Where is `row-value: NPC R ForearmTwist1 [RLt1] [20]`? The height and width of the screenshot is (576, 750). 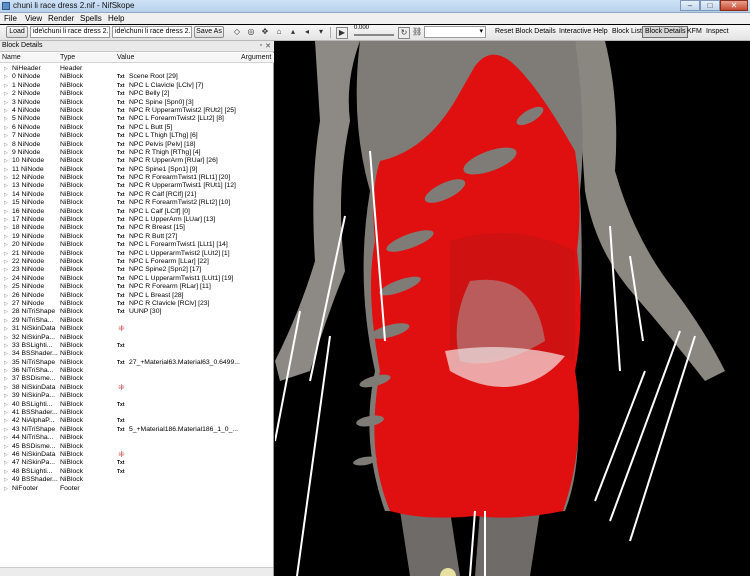
row-value: NPC R ForearmTwist1 [RLt1] [20] is located at coordinates (179, 178).